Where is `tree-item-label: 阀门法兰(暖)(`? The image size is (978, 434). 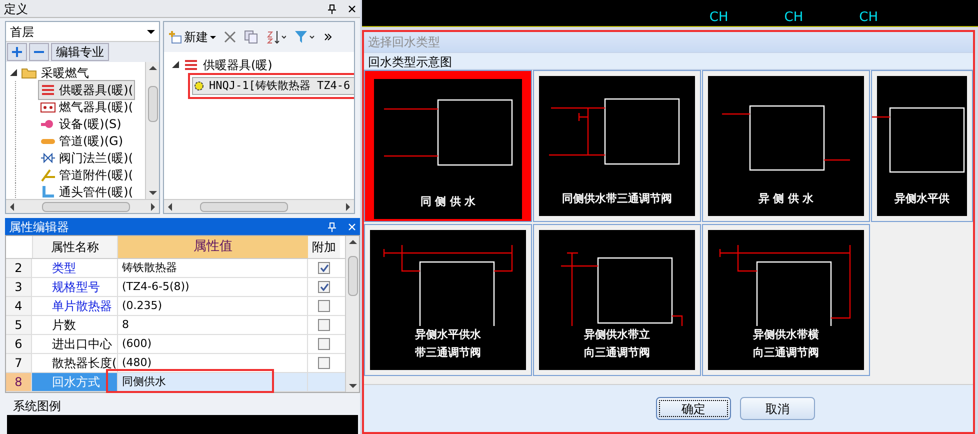
tree-item-label: 阀门法兰(暖)( is located at coordinates (96, 158).